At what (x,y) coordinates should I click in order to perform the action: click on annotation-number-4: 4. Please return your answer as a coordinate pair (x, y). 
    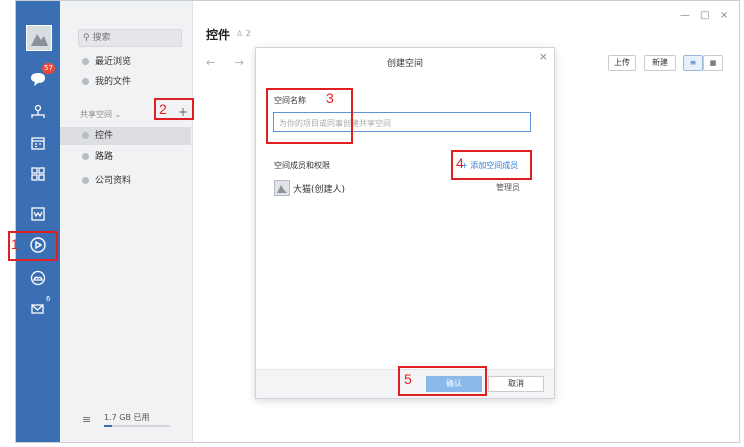
    Looking at the image, I should click on (460, 163).